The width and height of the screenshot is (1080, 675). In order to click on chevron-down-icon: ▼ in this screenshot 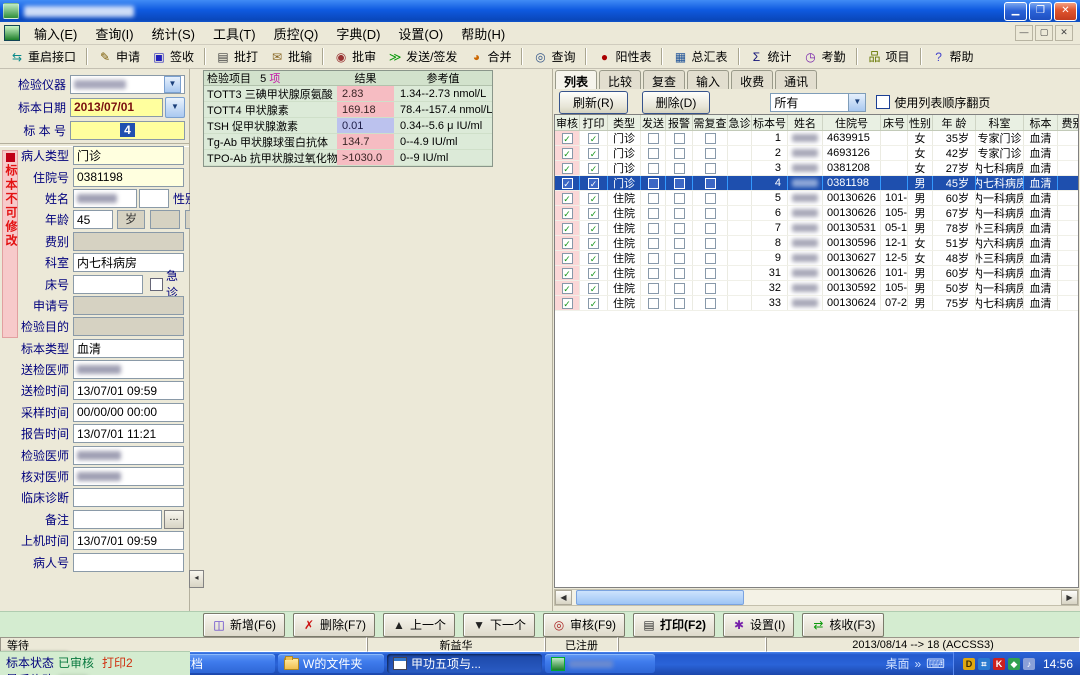, I will do `click(172, 84)`.